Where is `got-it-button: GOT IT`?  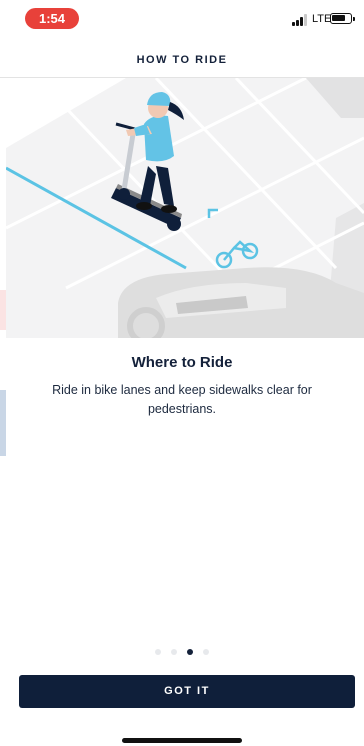
got-it-button: GOT IT is located at coordinates (187, 691).